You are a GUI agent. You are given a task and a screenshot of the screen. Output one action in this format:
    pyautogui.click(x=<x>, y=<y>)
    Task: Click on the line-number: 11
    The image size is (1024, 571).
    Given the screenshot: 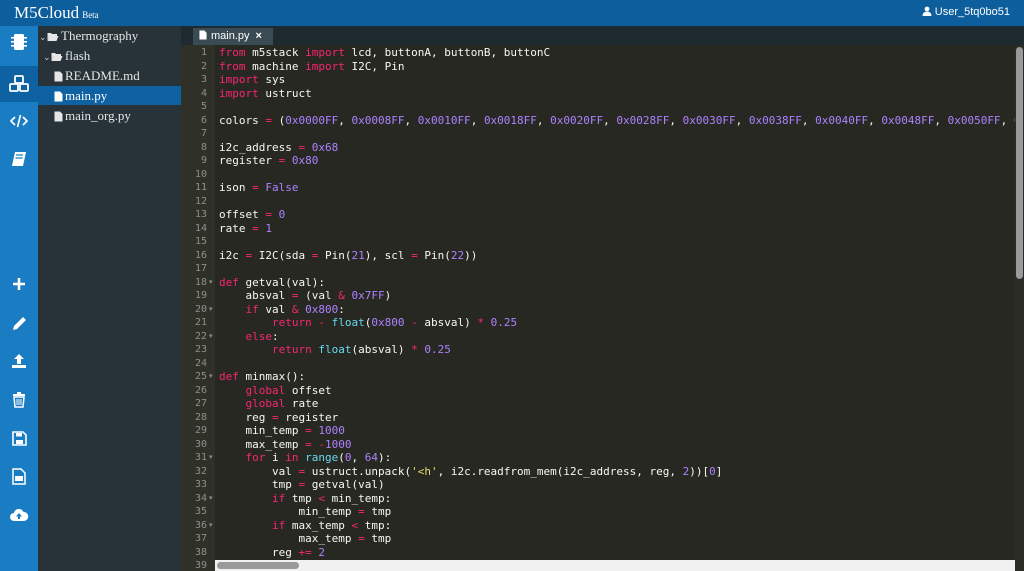 What is the action you would take?
    pyautogui.click(x=200, y=187)
    